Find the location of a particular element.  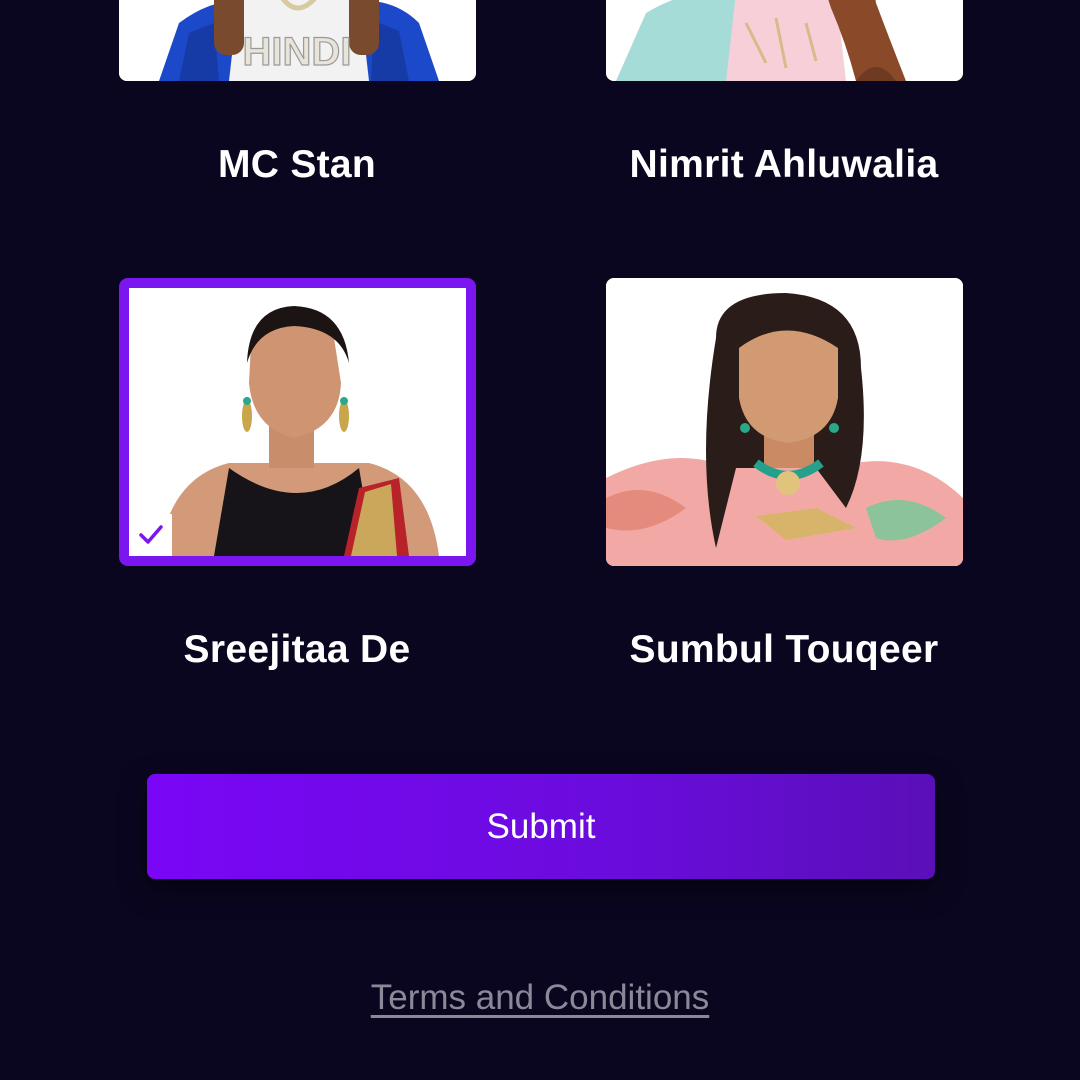

contestant-photo-sumbul is located at coordinates (784, 422).